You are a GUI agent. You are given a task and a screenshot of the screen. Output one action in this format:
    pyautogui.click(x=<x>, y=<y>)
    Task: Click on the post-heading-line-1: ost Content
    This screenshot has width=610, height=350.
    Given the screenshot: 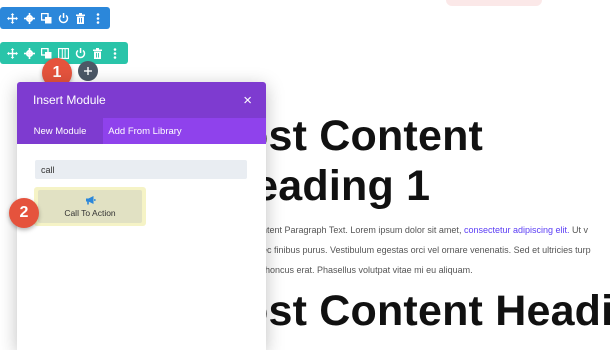 What is the action you would take?
    pyautogui.click(x=363, y=136)
    